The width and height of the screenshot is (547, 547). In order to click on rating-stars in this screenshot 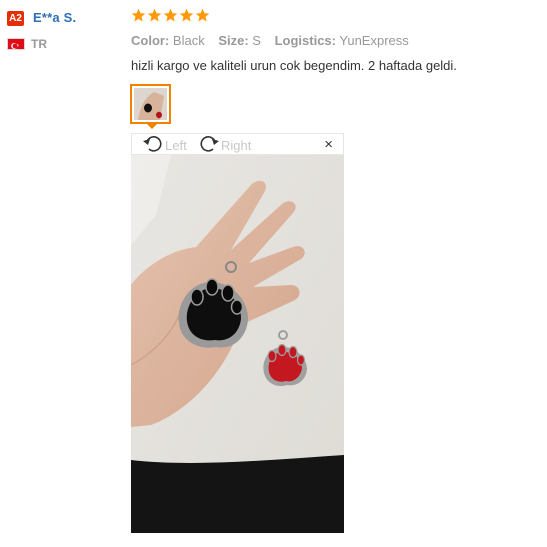, I will do `click(170, 15)`.